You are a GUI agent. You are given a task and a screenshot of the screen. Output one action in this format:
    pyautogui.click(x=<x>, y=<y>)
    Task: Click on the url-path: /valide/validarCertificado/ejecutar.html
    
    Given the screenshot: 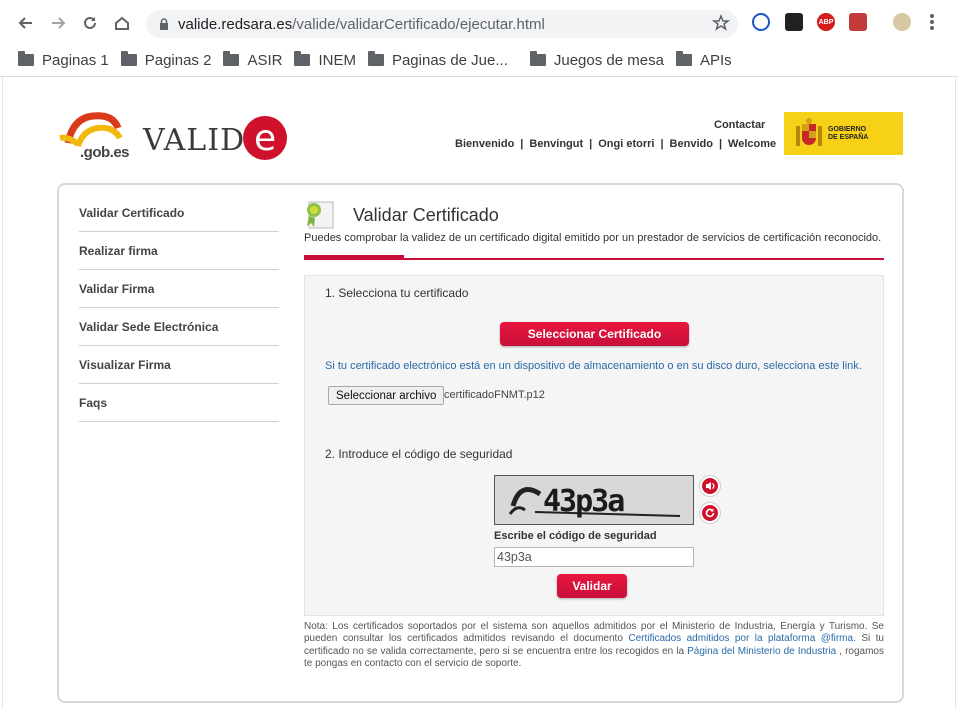 What is the action you would take?
    pyautogui.click(x=418, y=24)
    